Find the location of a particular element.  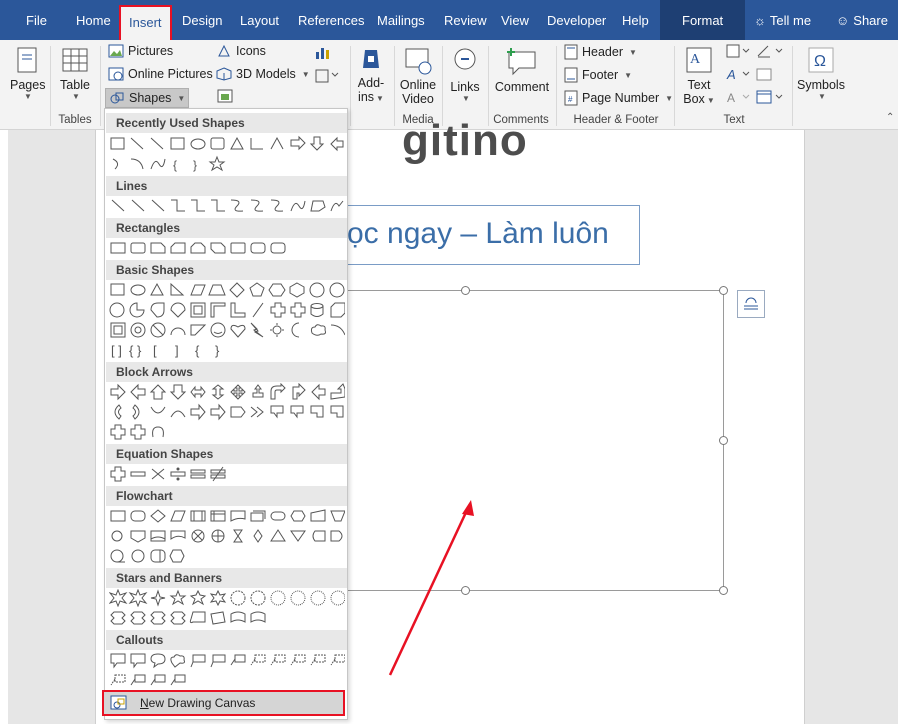

page-number-button: # Page Number ▼ is located at coordinates (618, 98).